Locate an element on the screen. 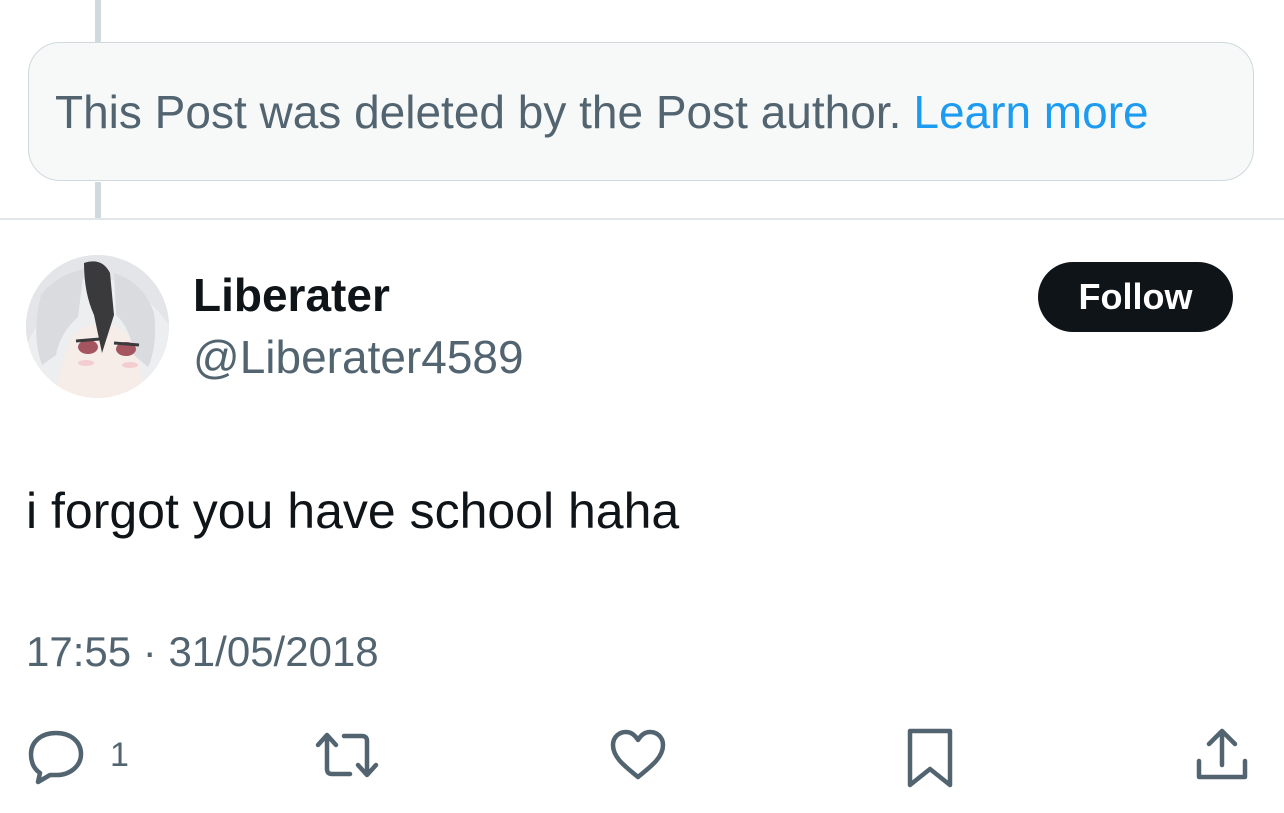 This screenshot has height=813, width=1284. share-icon is located at coordinates (1222, 755).